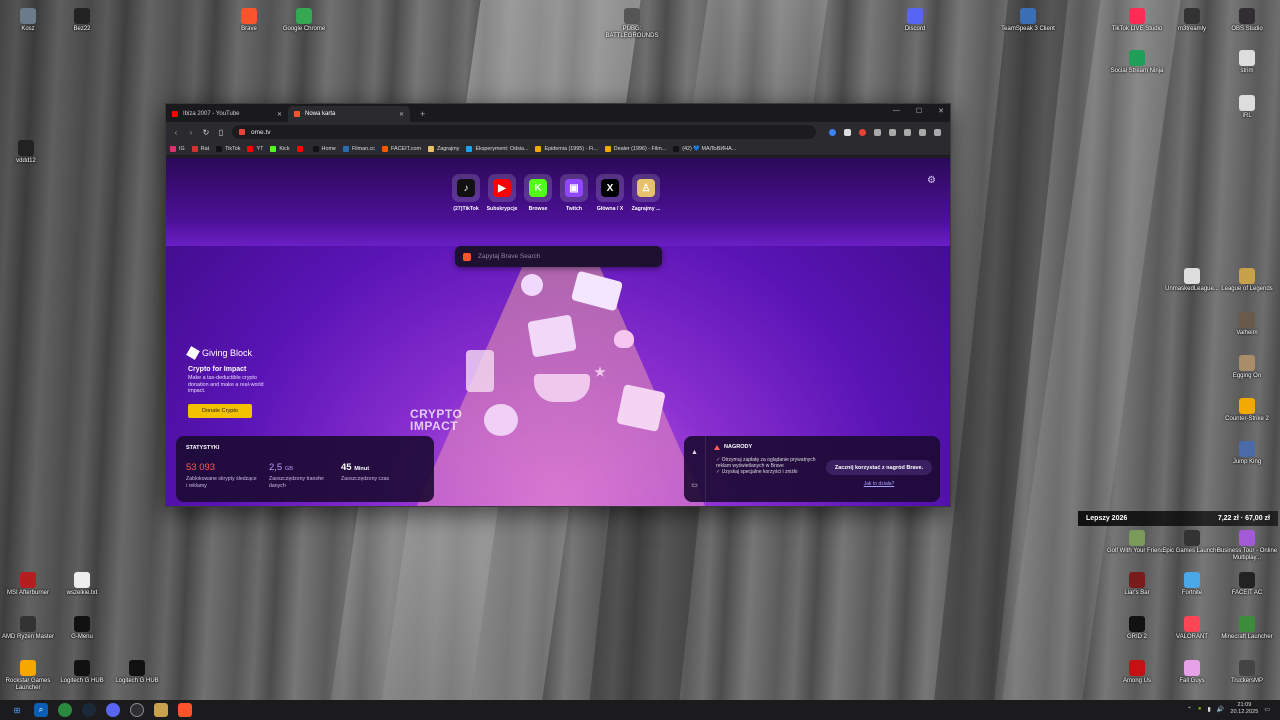 This screenshot has width=1280, height=720. Describe the element at coordinates (324, 148) in the screenshot. I see `bookmark-item: Home` at that location.